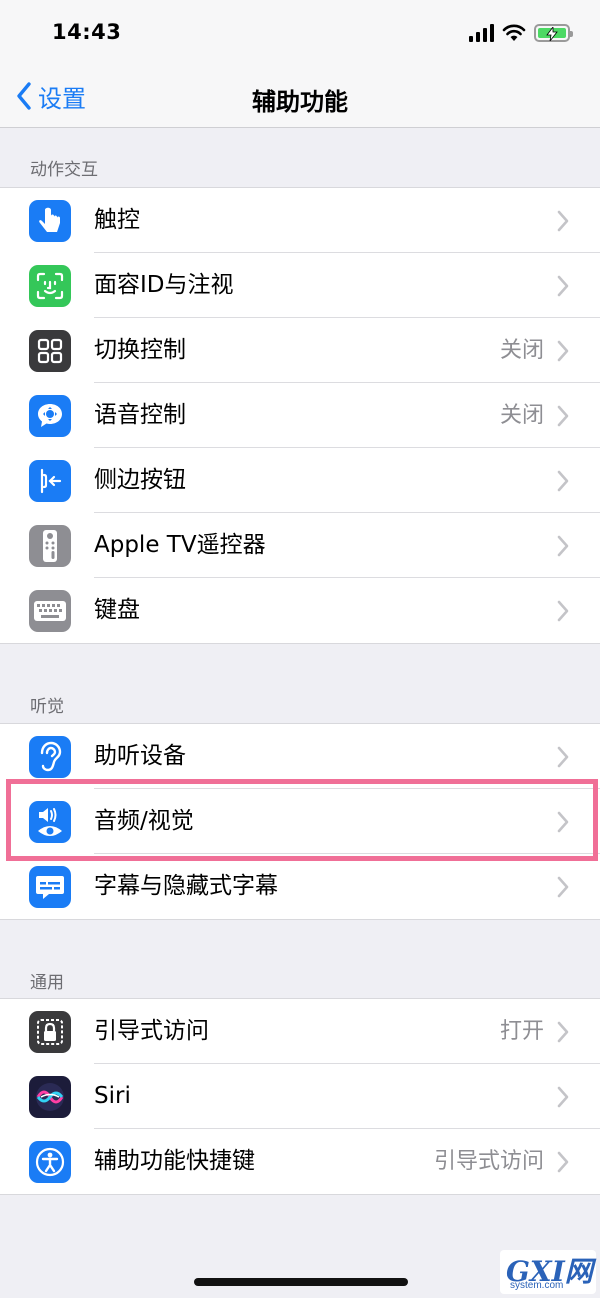 This screenshot has width=600, height=1298. I want to click on section-header-interaction: 动作交互, so click(64, 170).